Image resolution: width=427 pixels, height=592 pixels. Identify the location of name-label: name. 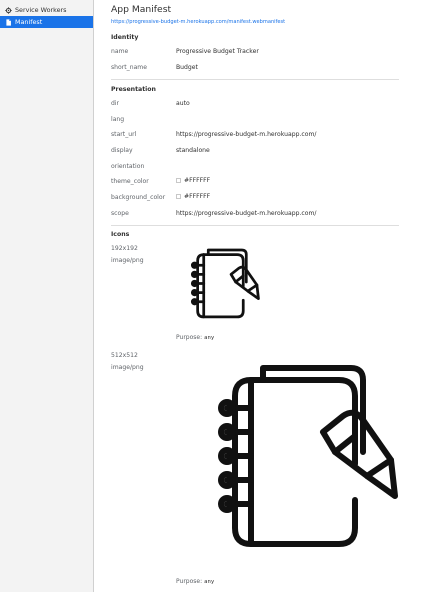
(120, 51).